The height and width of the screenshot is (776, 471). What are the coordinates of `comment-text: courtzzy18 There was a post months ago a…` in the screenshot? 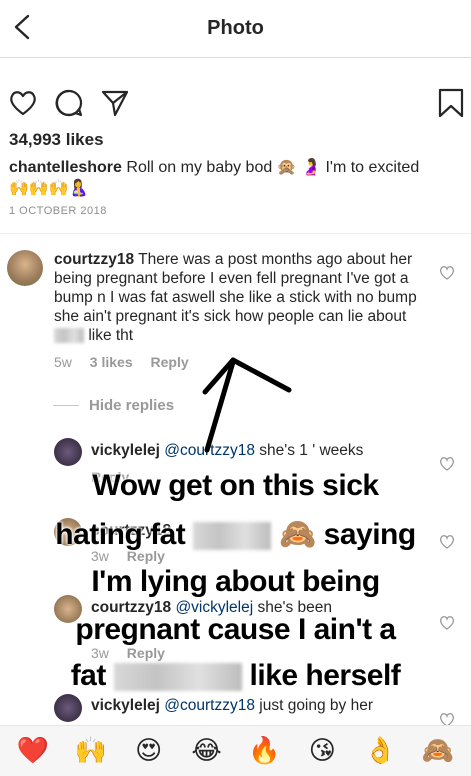 It's located at (235, 297).